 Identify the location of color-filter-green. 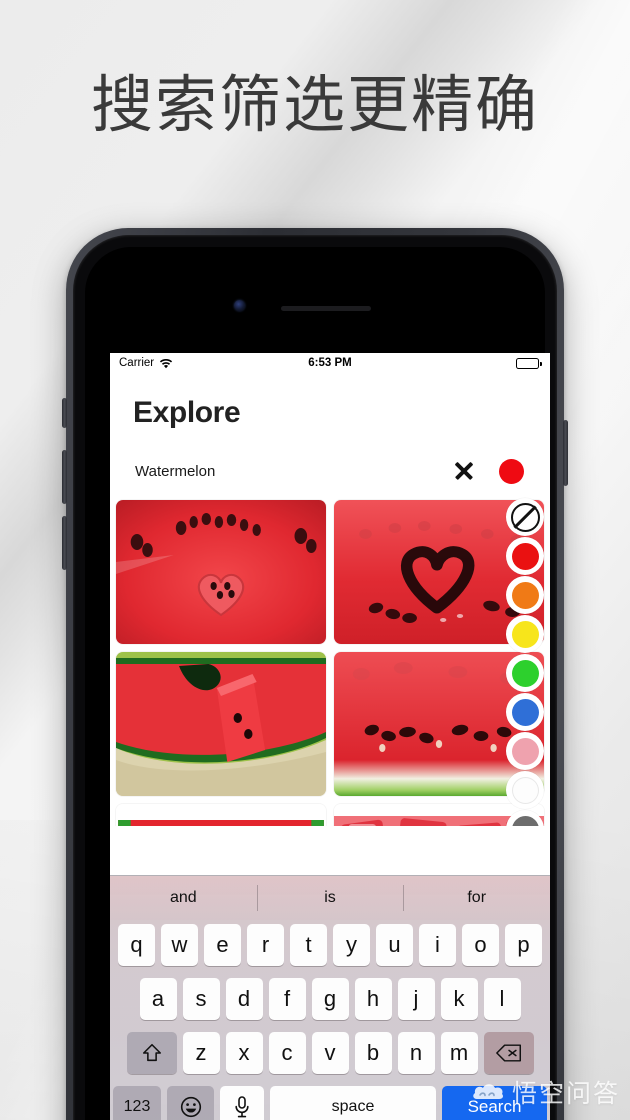
(525, 673).